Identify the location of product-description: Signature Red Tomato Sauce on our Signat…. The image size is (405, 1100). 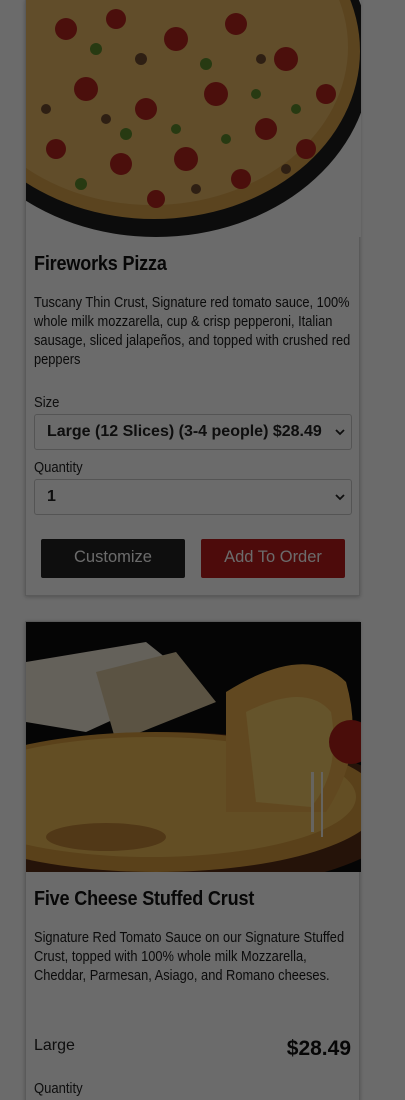
(189, 957).